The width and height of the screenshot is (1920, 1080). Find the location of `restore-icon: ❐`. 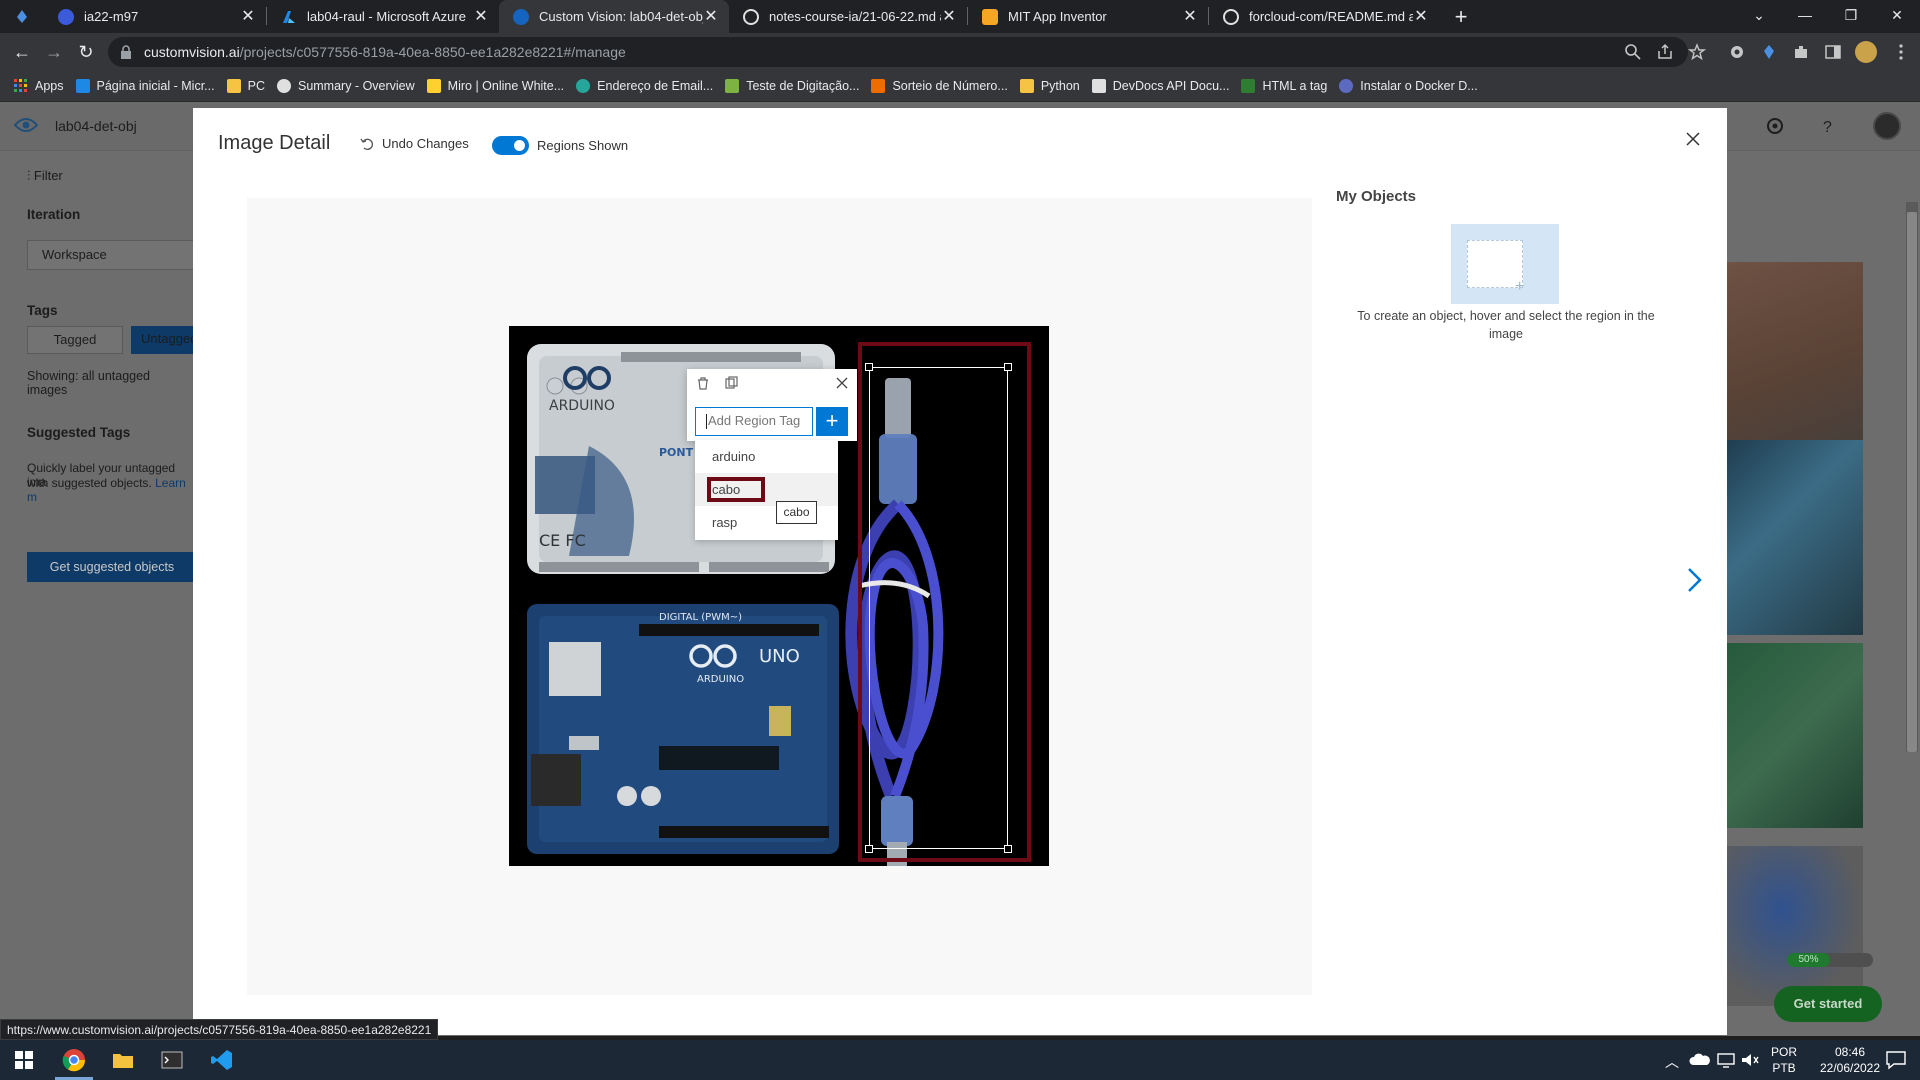

restore-icon: ❐ is located at coordinates (1851, 15).